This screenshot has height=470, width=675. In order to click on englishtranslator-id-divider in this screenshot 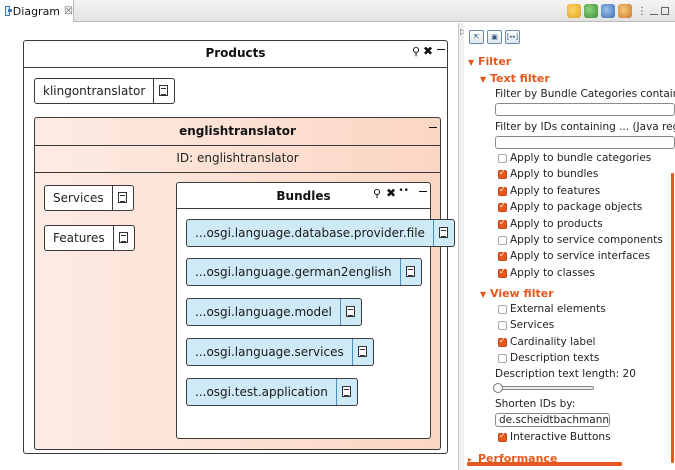, I will do `click(237, 172)`.